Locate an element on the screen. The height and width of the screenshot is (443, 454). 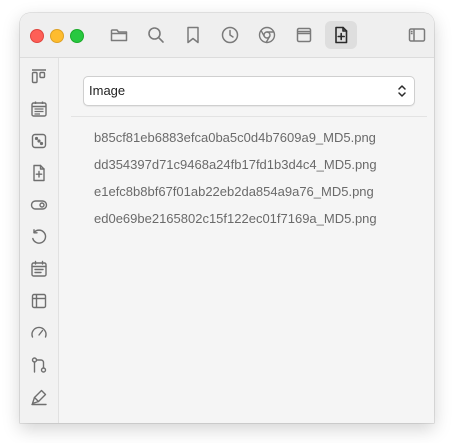
file-list-item: e1efc8b8bf67f01ab22eb2da854a9a76_MD5.png is located at coordinates (235, 196).